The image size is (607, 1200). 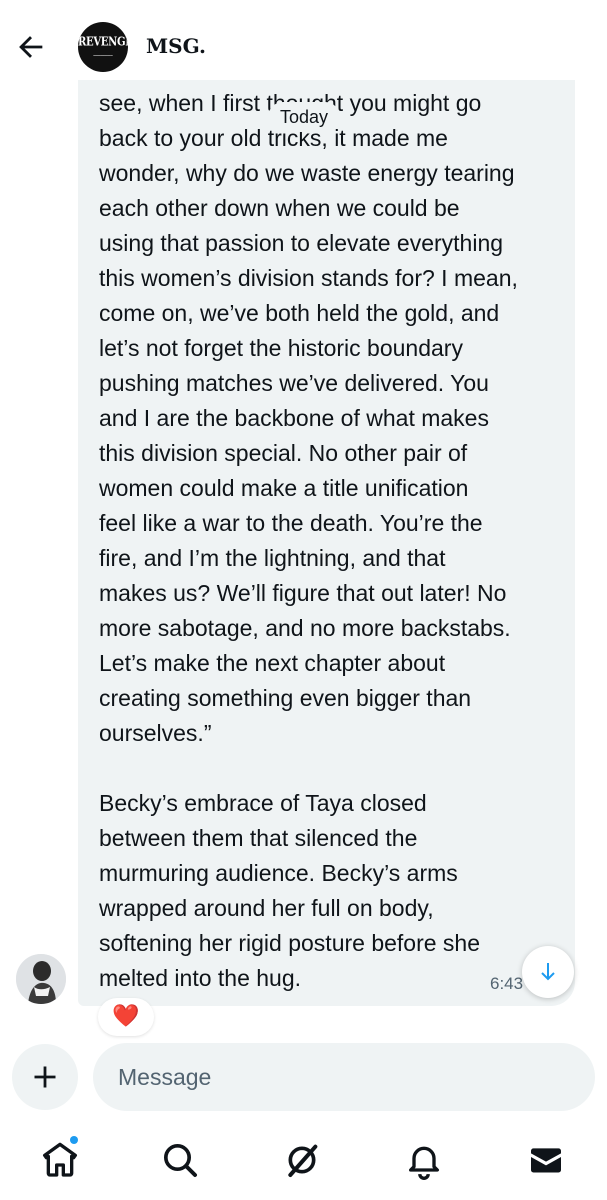 I want to click on nav-messages, so click(x=546, y=1160).